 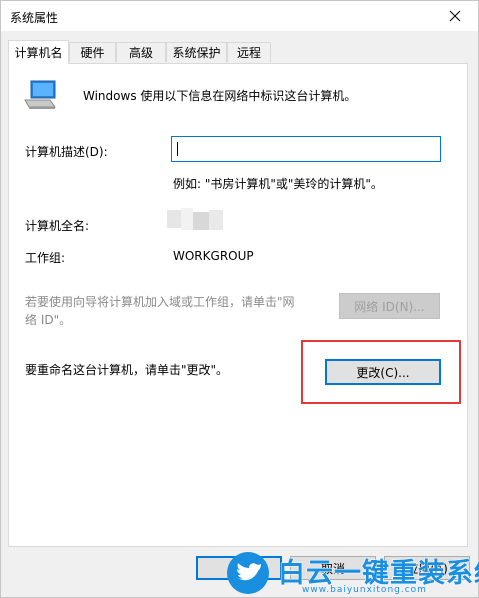 What do you see at coordinates (195, 219) in the screenshot?
I see `redacted-computer-name` at bounding box center [195, 219].